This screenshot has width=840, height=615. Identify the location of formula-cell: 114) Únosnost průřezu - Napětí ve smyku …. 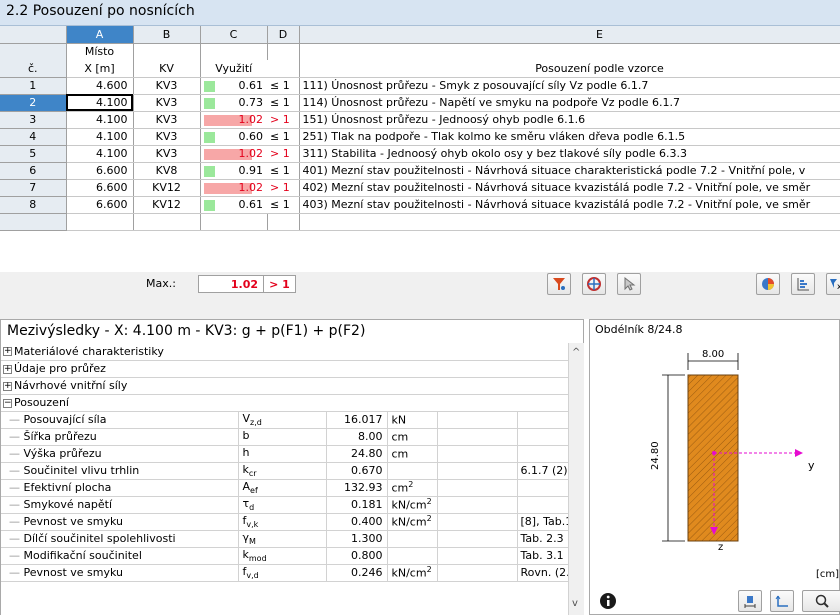
(569, 103).